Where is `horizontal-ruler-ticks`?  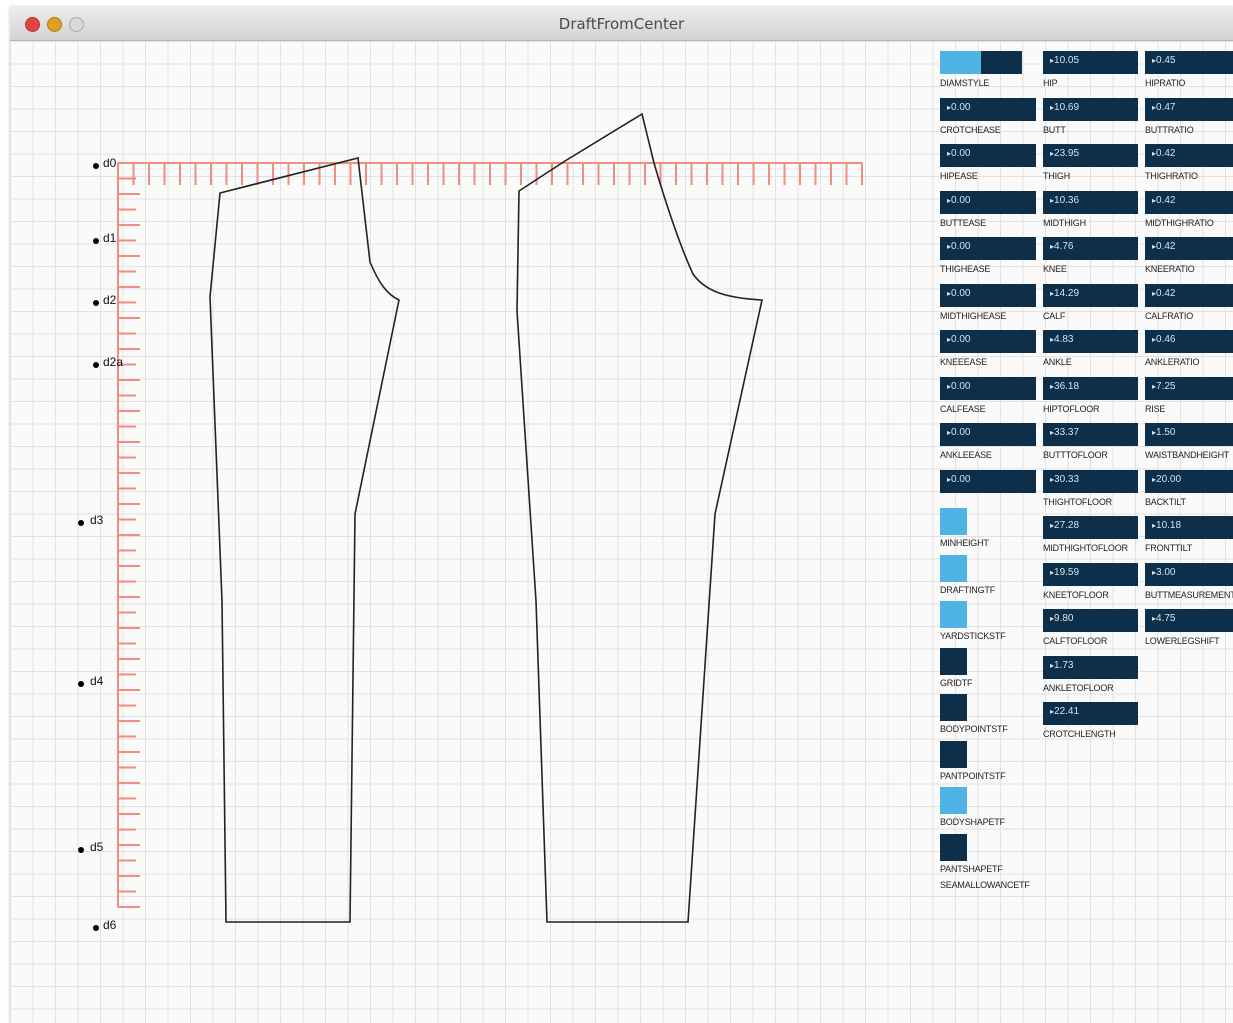
horizontal-ruler-ticks is located at coordinates (490, 174).